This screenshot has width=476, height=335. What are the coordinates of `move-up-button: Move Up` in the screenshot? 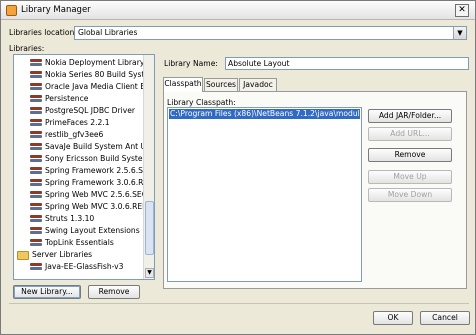 It's located at (410, 177).